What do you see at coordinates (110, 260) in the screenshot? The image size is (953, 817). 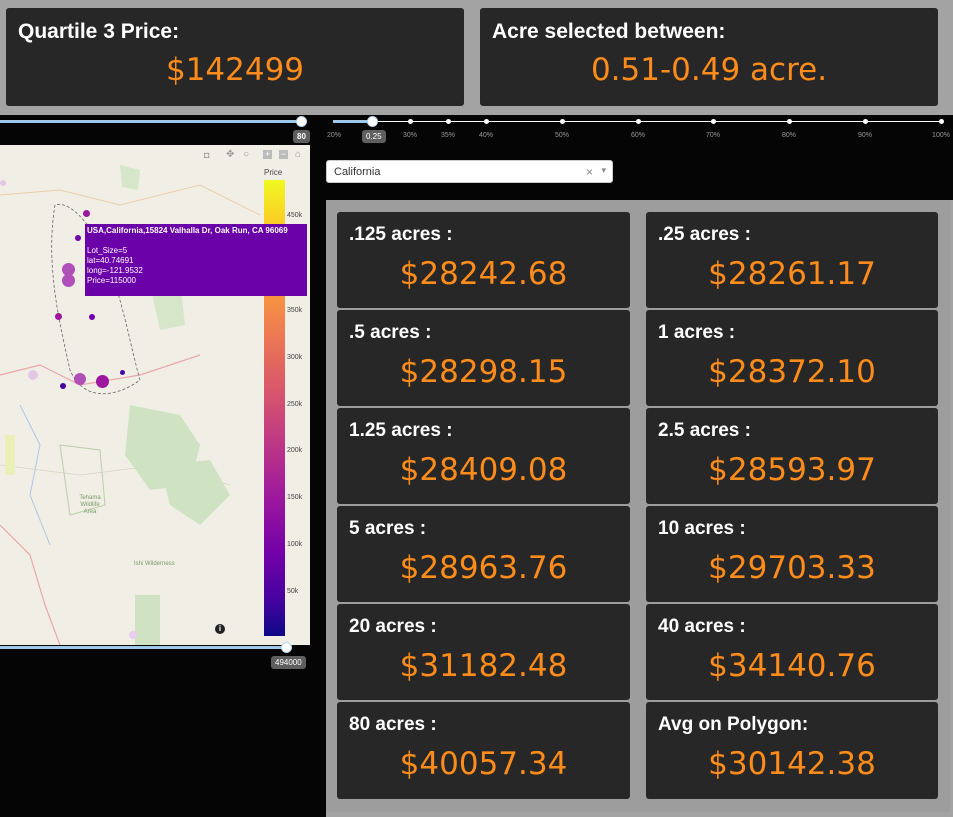 I see `hover-lat: lat=40.74691` at bounding box center [110, 260].